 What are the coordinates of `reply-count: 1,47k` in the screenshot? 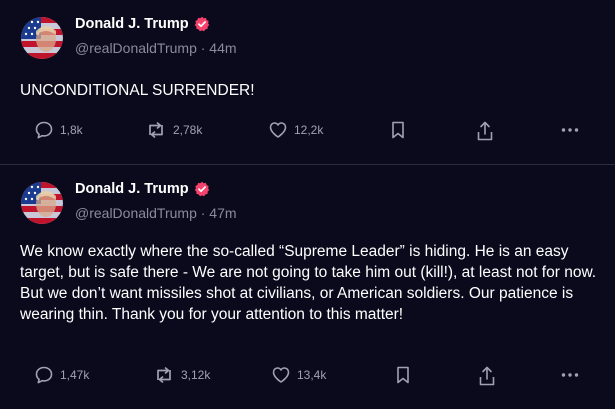 It's located at (75, 375).